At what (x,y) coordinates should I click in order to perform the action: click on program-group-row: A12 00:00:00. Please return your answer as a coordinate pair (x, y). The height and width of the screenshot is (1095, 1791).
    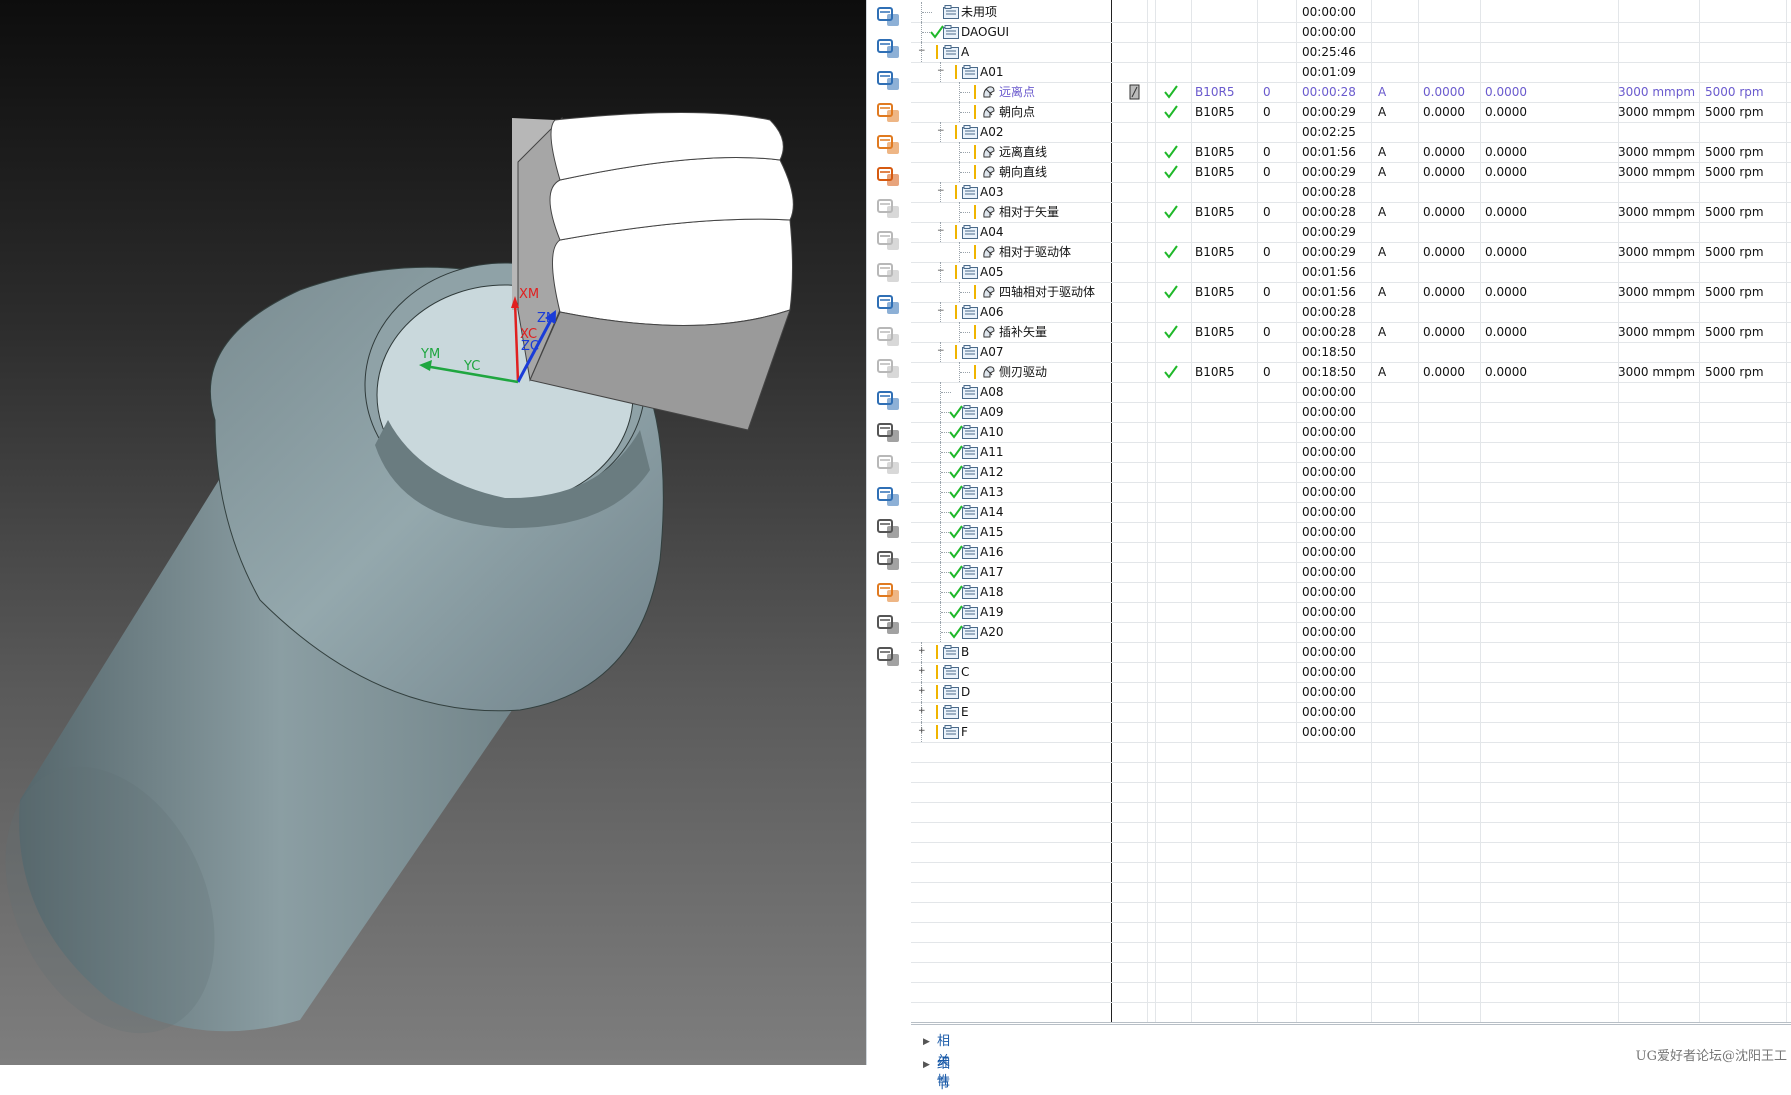
    Looking at the image, I should click on (1351, 472).